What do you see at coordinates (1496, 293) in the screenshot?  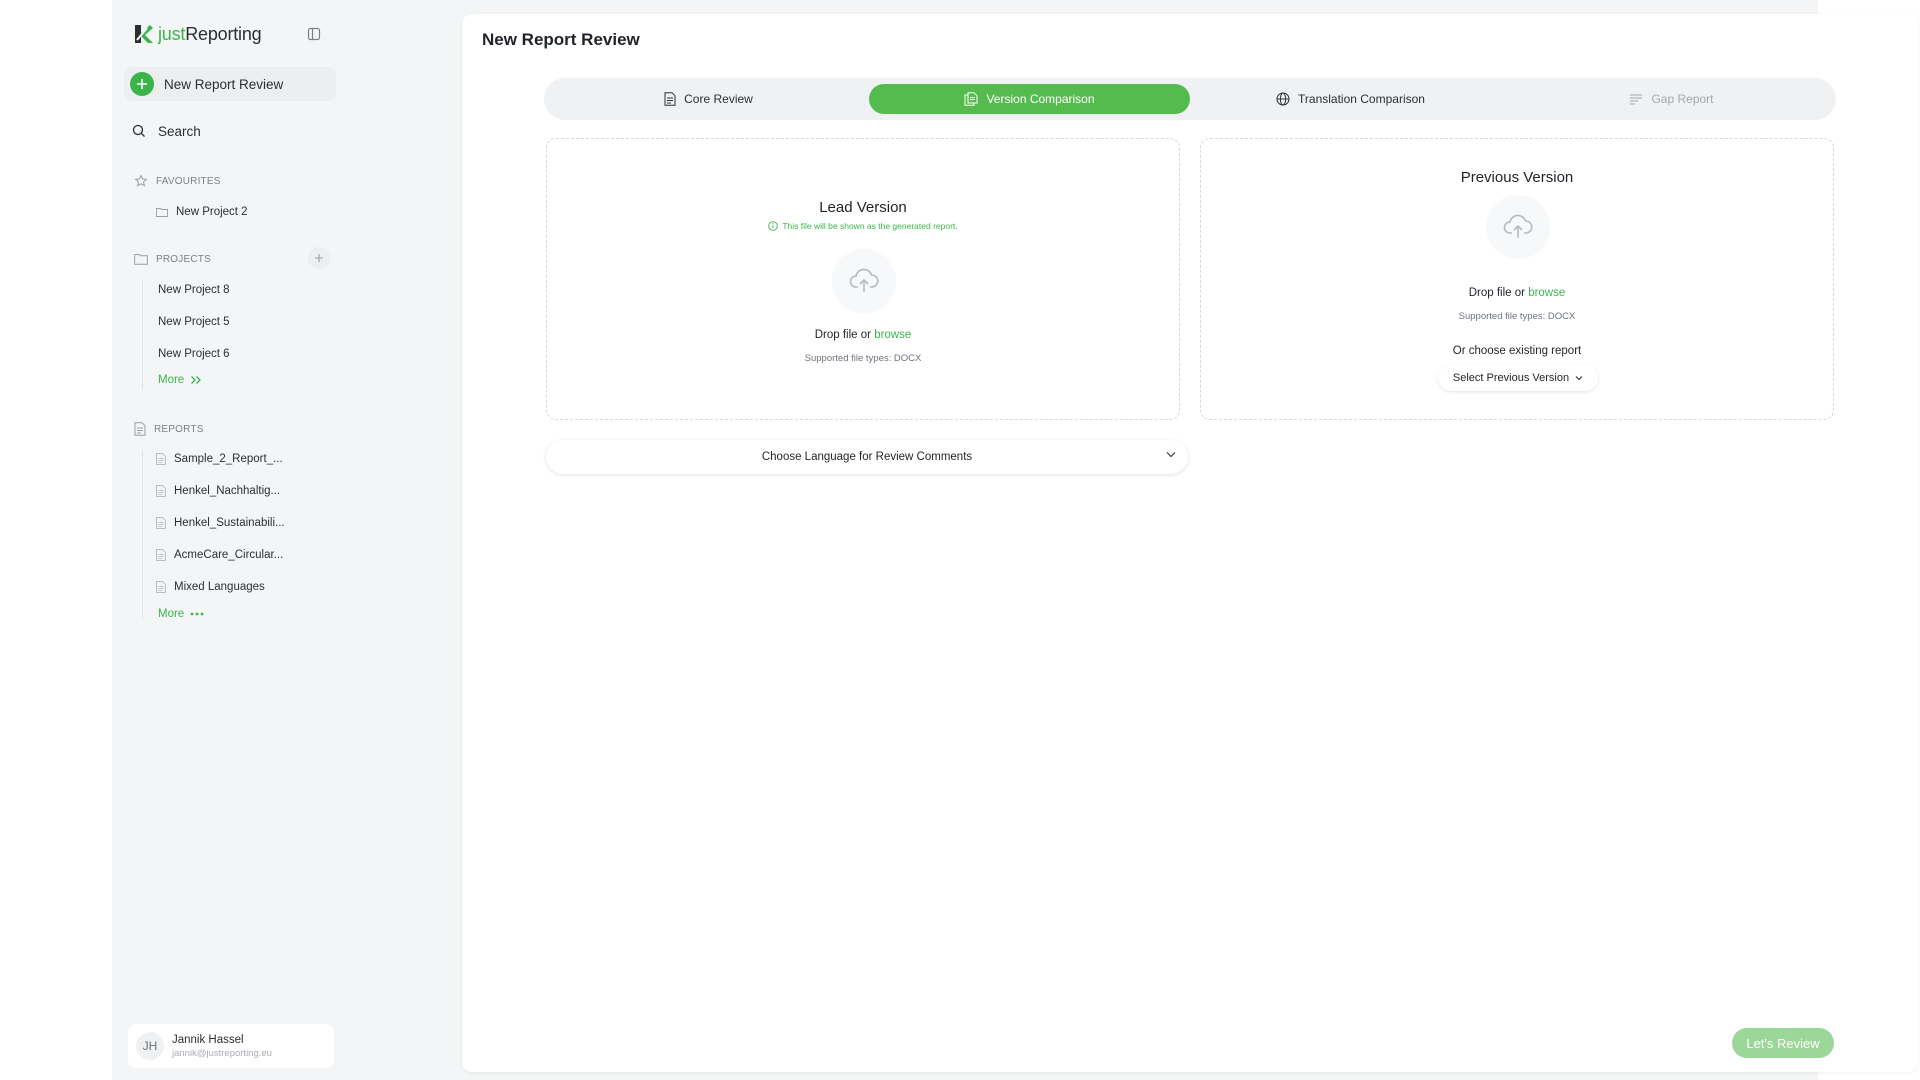 I see `previous-drop-label: Drop file or` at bounding box center [1496, 293].